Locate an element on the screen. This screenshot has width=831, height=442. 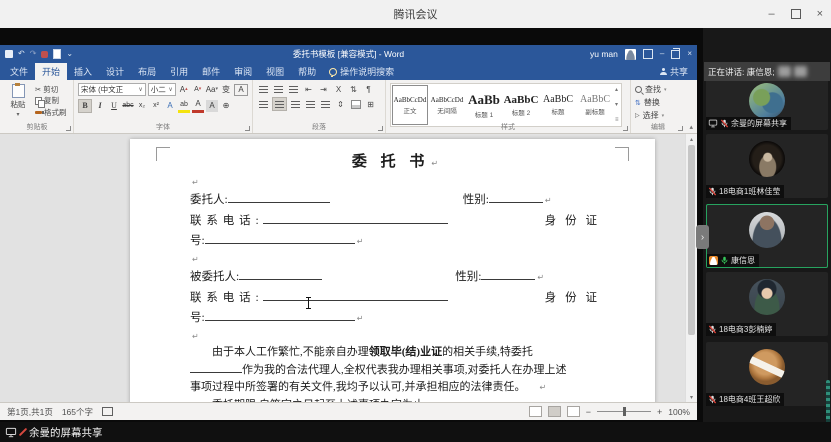
close-icon: × is located at coordinates (820, 14).